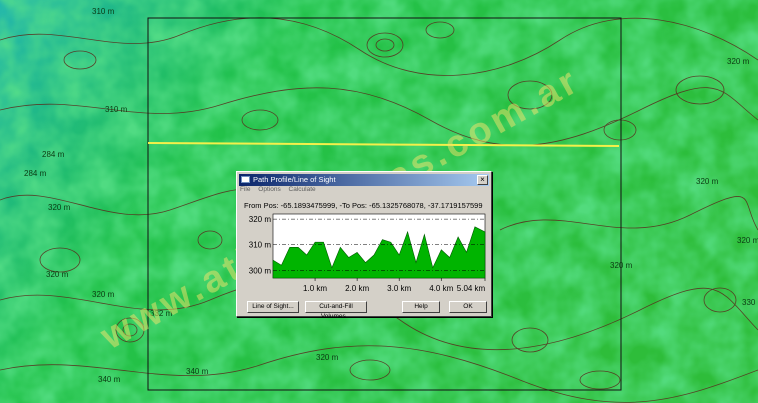 Image resolution: width=758 pixels, height=403 pixels. I want to click on help-button: Help, so click(421, 307).